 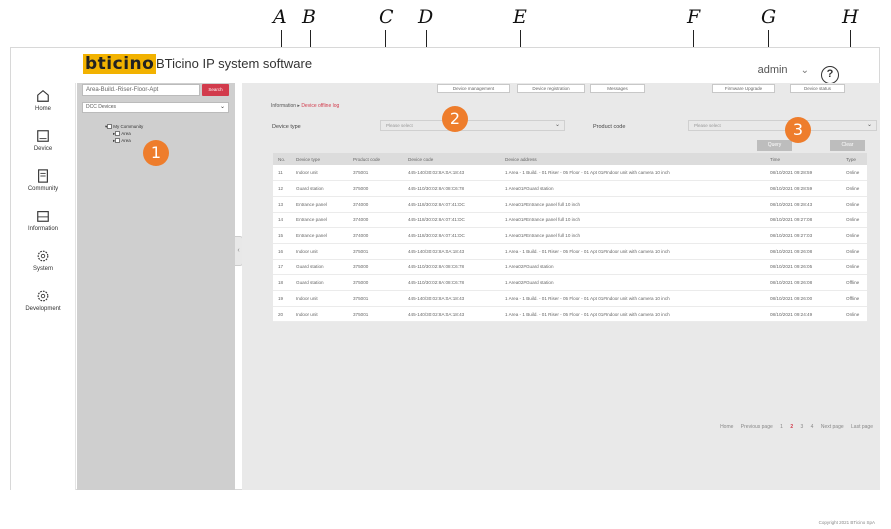 What do you see at coordinates (802, 427) in the screenshot?
I see `pager-page-3: 3` at bounding box center [802, 427].